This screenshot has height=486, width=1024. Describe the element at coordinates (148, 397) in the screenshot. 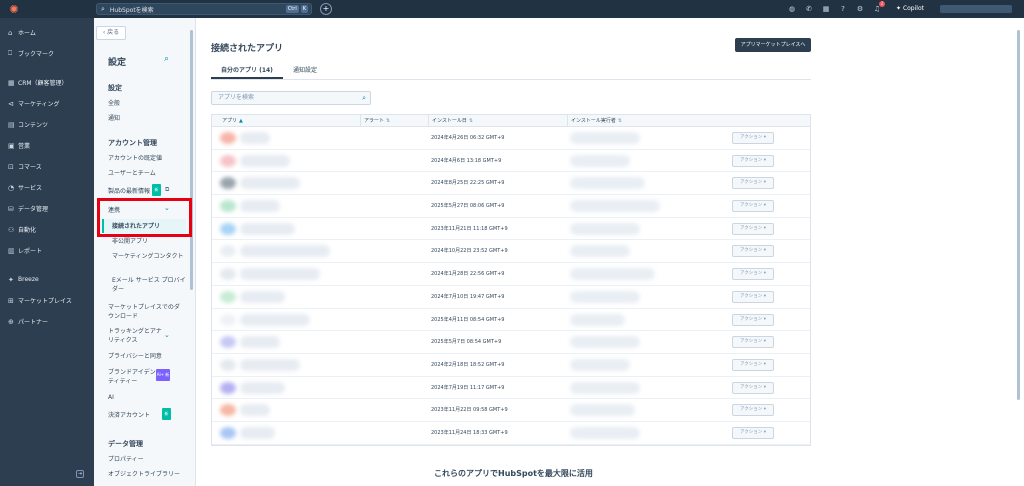

I see `settings-item-ai: AI` at that location.